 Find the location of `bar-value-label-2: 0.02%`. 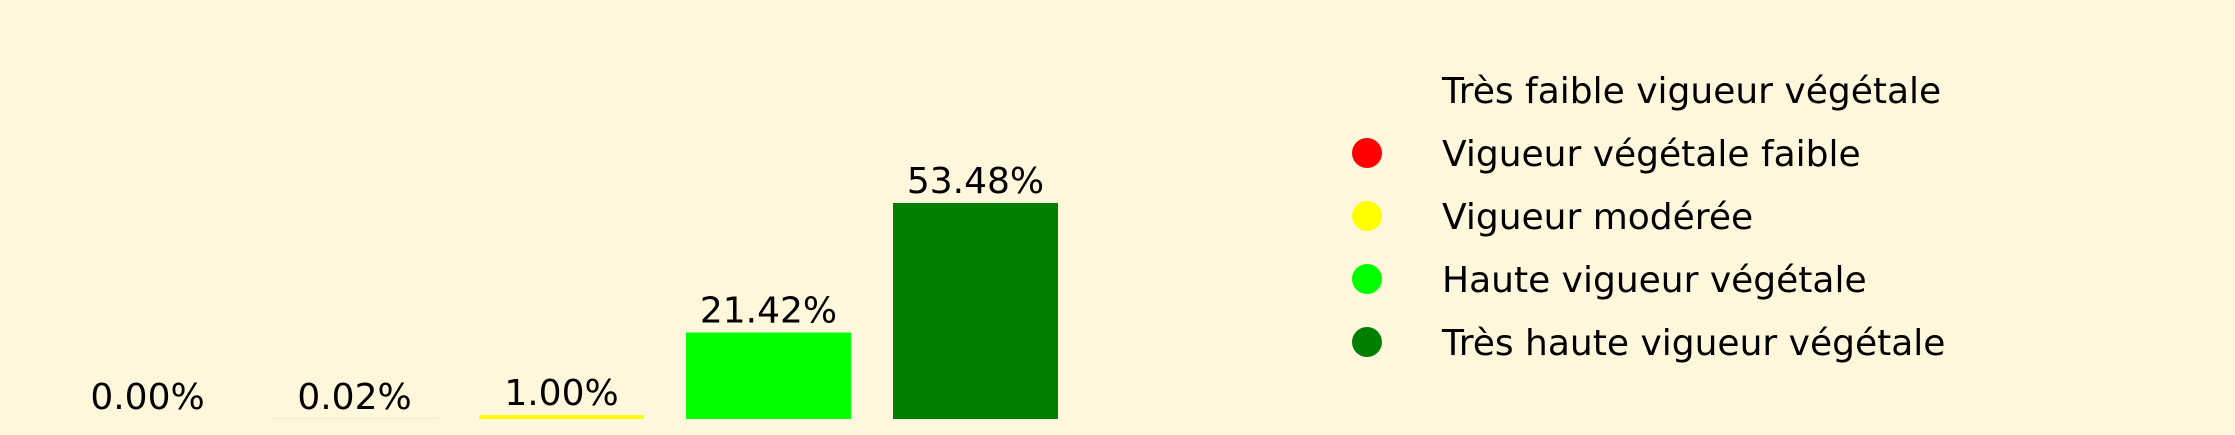

bar-value-label-2: 0.02% is located at coordinates (354, 397).